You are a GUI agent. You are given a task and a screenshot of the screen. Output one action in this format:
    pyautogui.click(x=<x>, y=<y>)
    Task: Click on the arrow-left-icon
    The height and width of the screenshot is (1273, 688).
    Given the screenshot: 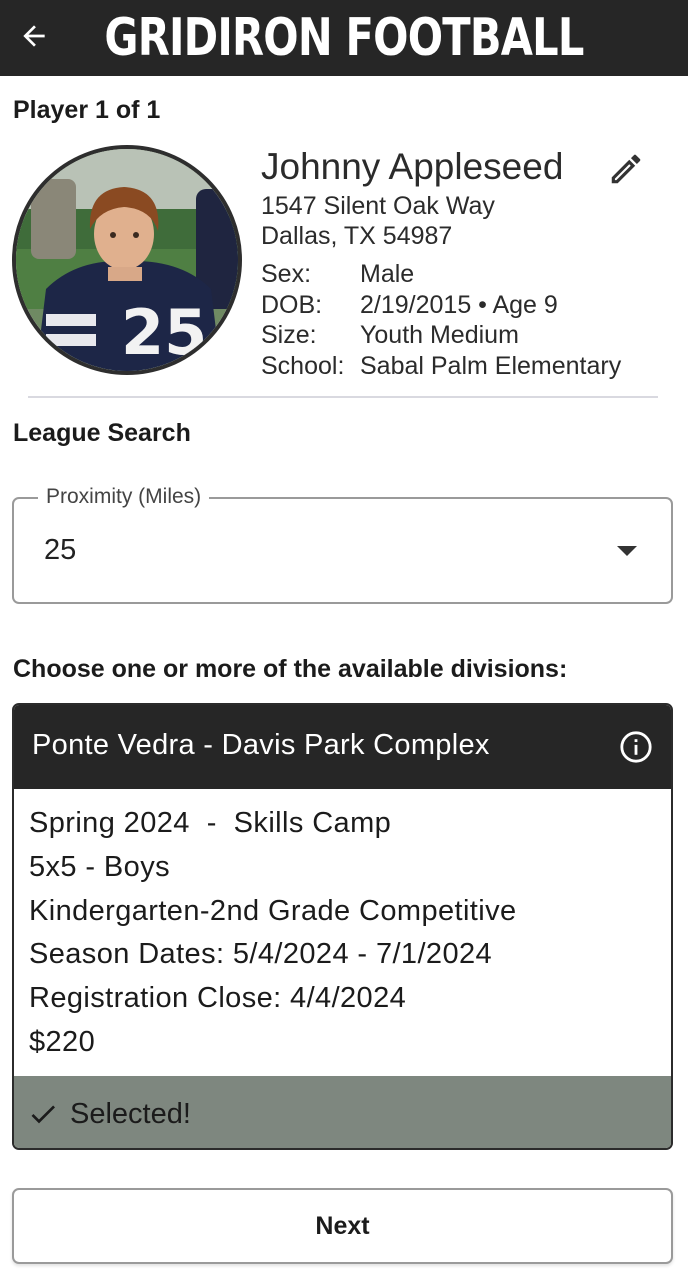 What is the action you would take?
    pyautogui.click(x=34, y=36)
    